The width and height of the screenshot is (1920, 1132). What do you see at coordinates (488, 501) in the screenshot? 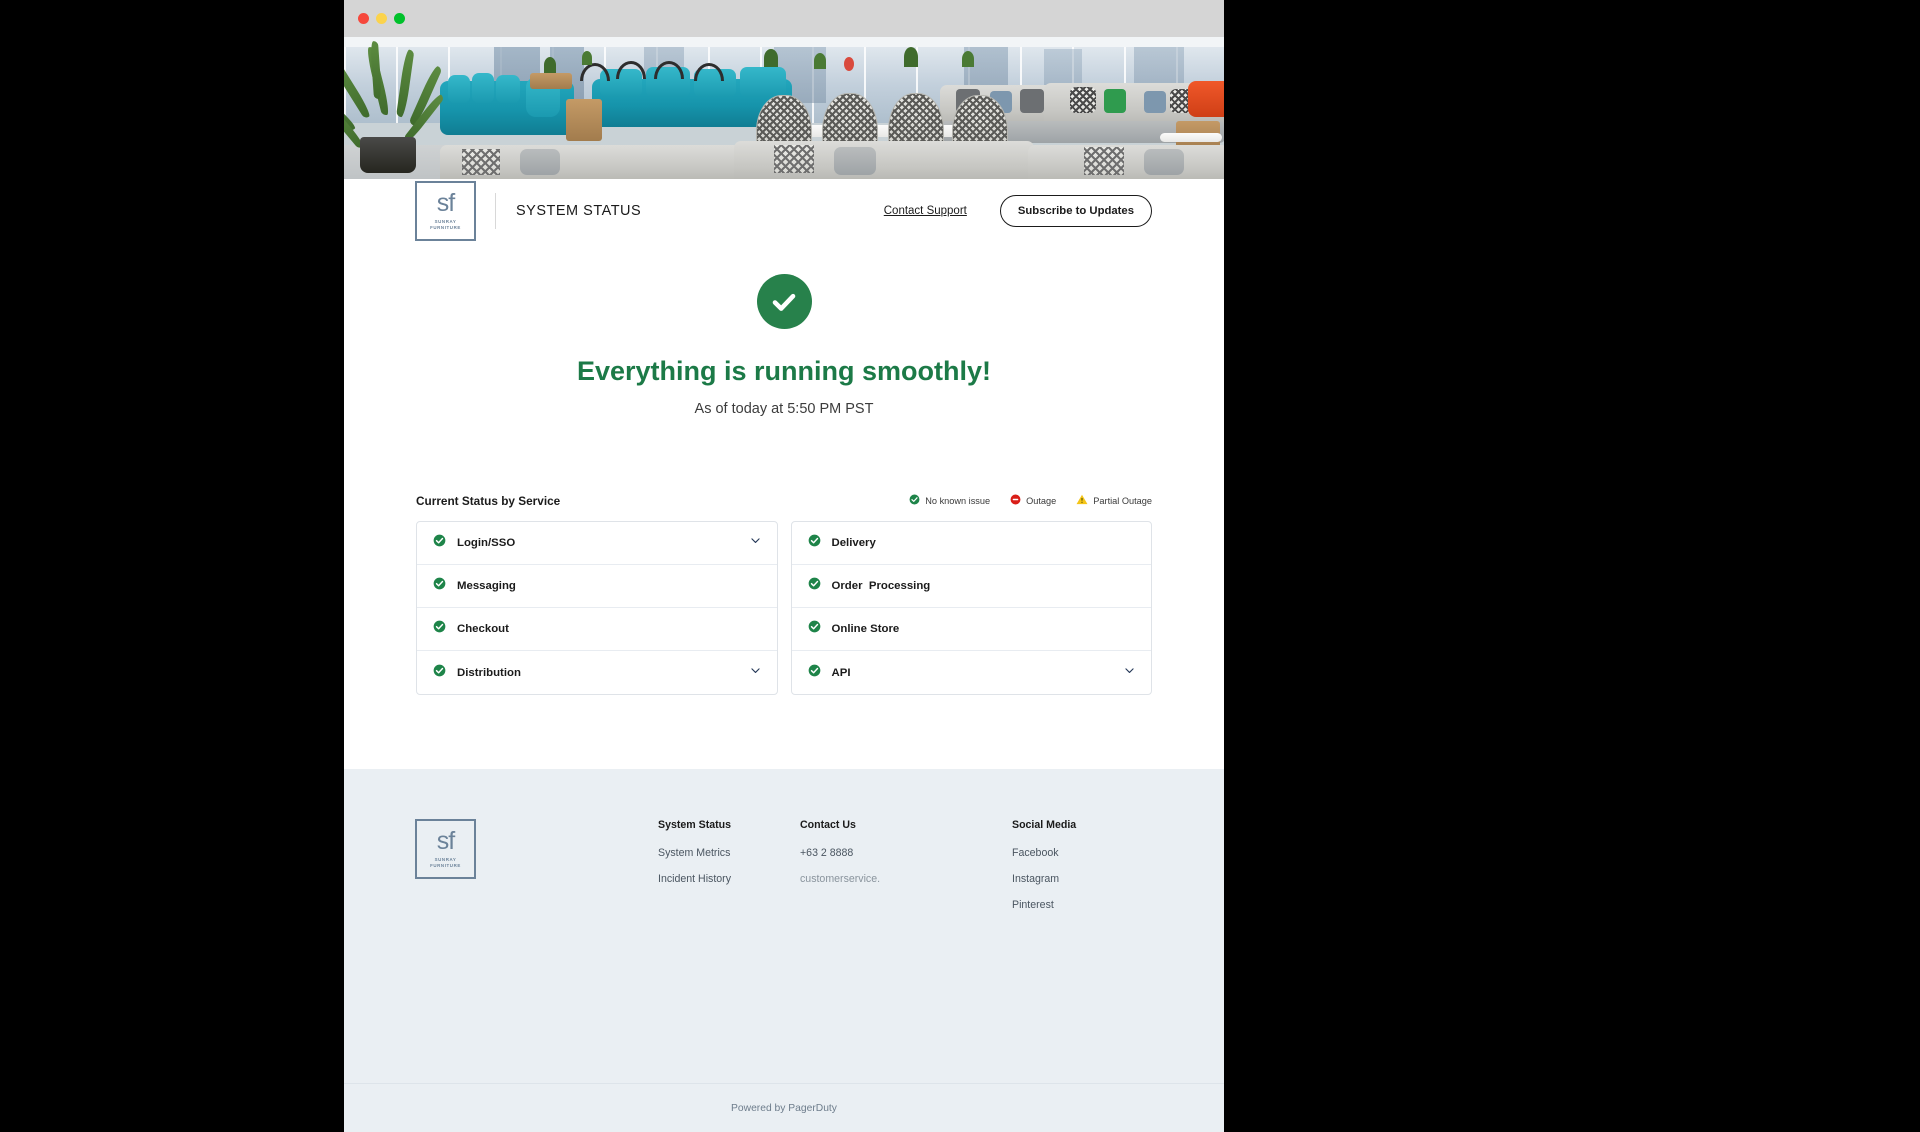
I see `services-title: Current Status by Service` at bounding box center [488, 501].